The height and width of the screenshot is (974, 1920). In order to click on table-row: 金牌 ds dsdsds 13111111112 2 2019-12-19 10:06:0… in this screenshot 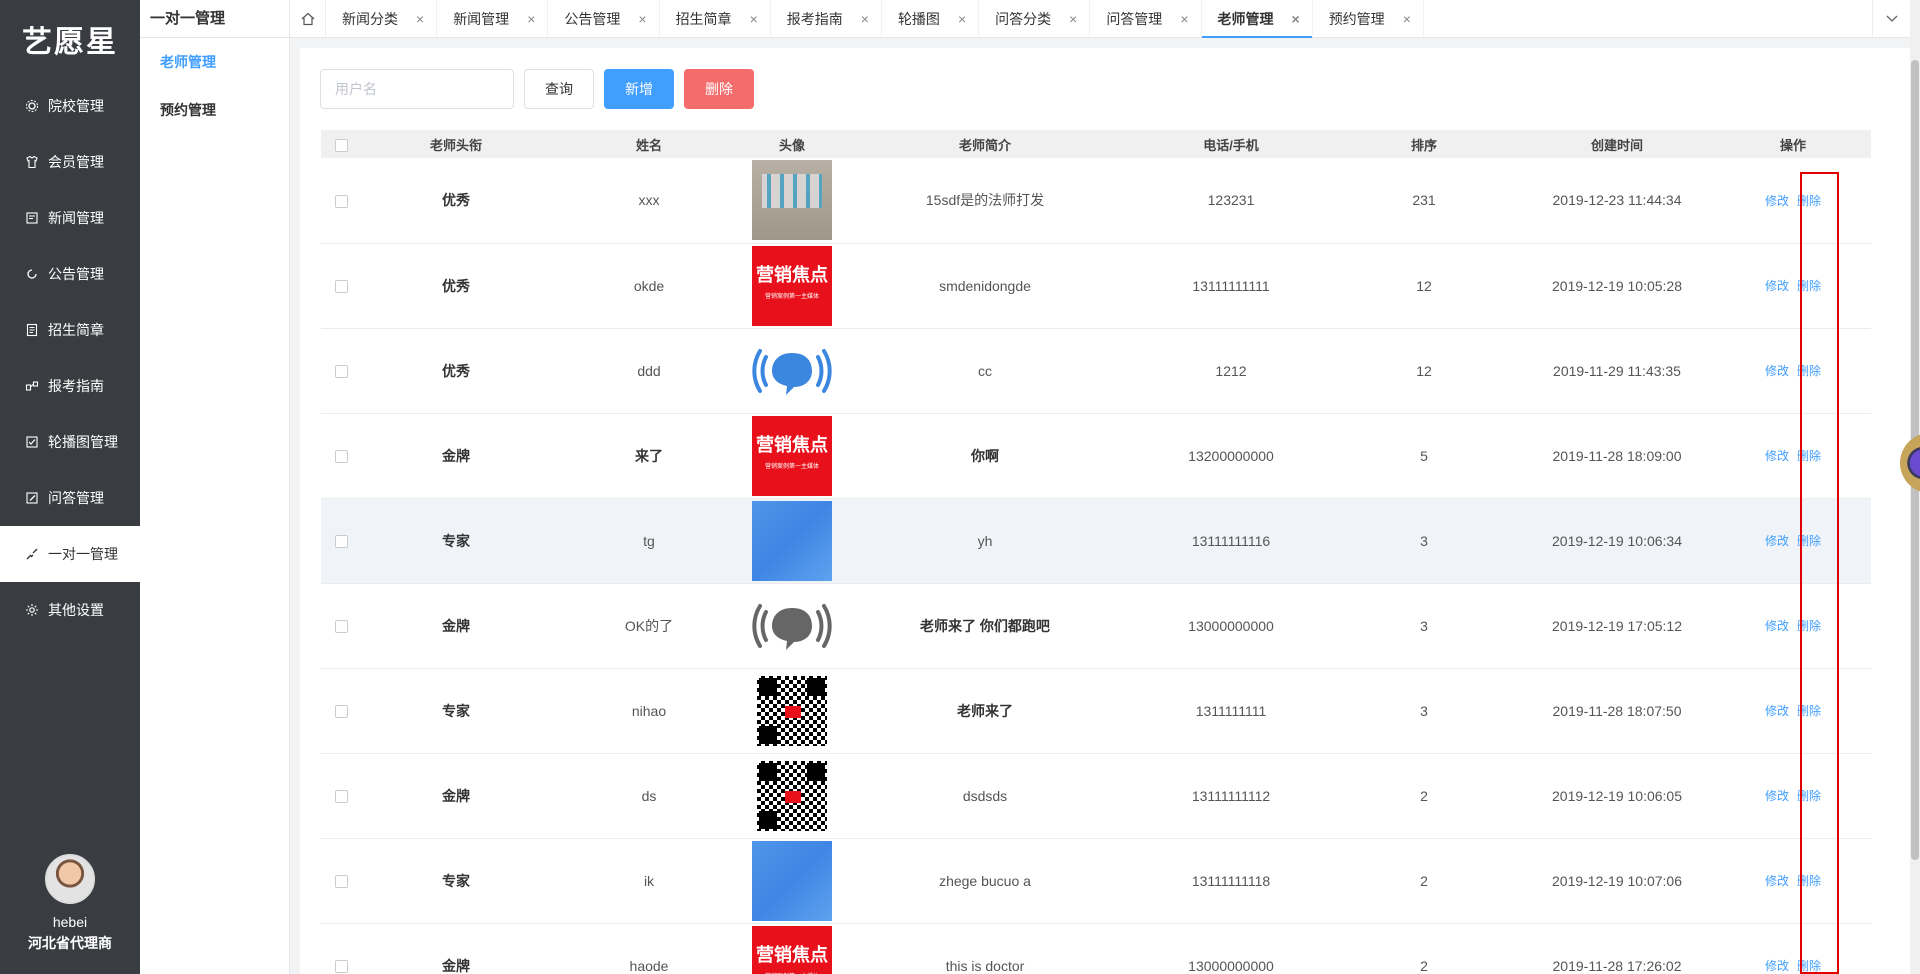, I will do `click(1096, 796)`.